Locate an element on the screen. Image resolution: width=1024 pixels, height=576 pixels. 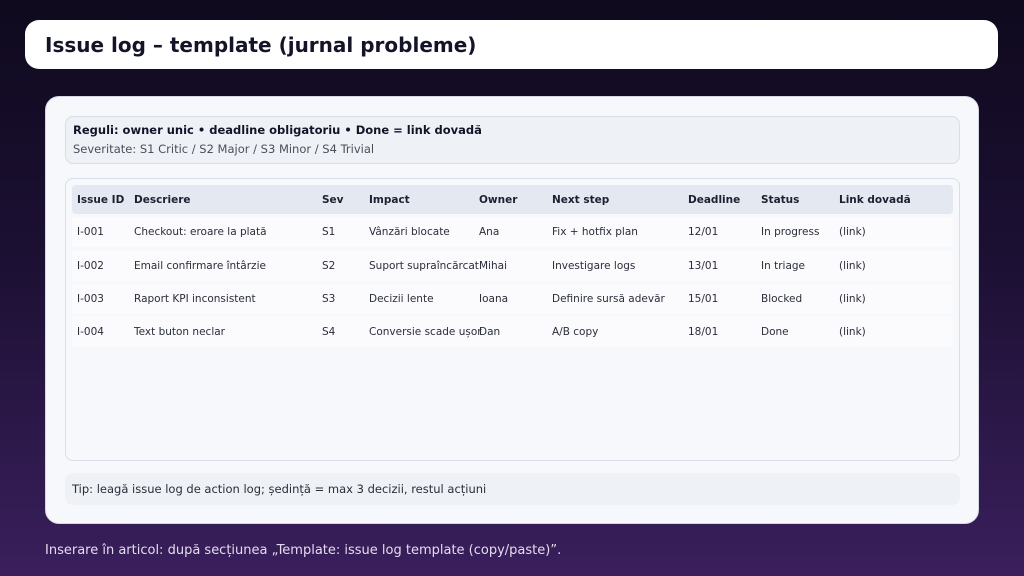
cell-deadline: 12/01 is located at coordinates (703, 232).